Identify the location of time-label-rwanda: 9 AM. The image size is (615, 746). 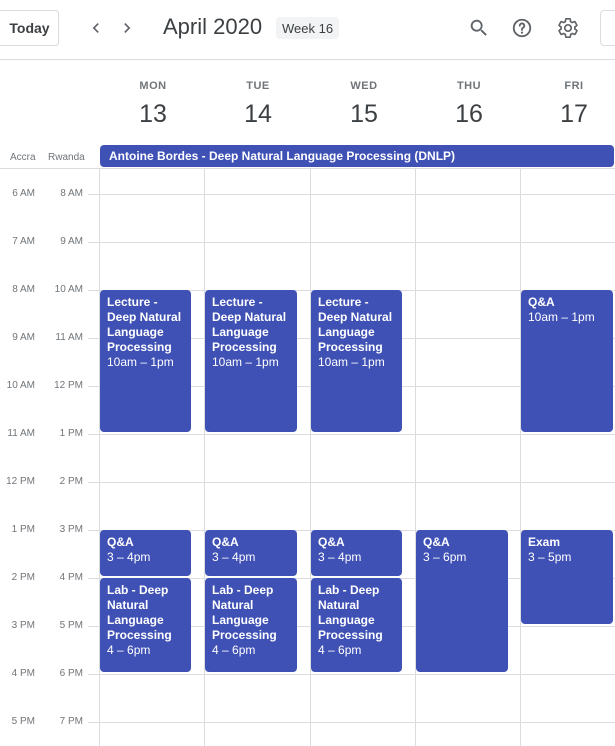
(71, 241).